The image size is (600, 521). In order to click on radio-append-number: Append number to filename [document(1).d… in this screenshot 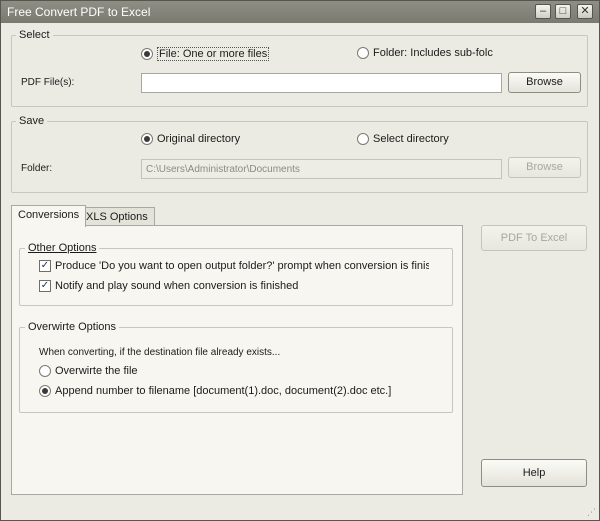, I will do `click(215, 391)`.